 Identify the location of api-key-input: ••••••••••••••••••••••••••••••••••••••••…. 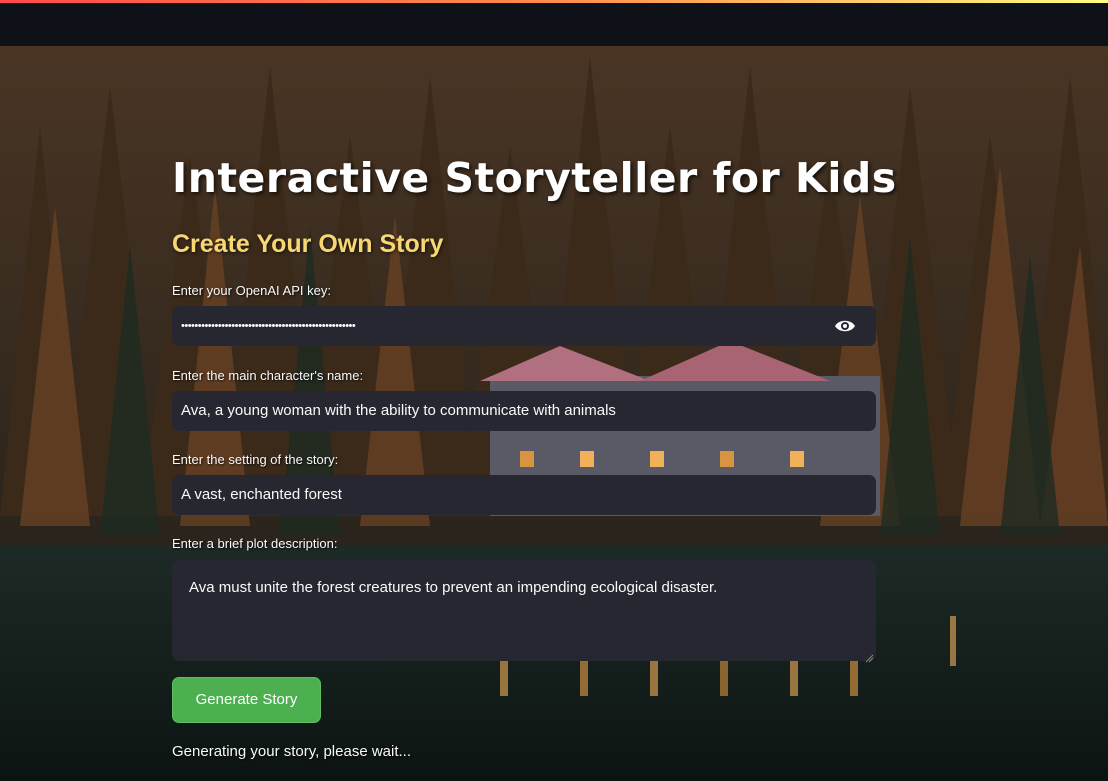
(524, 326).